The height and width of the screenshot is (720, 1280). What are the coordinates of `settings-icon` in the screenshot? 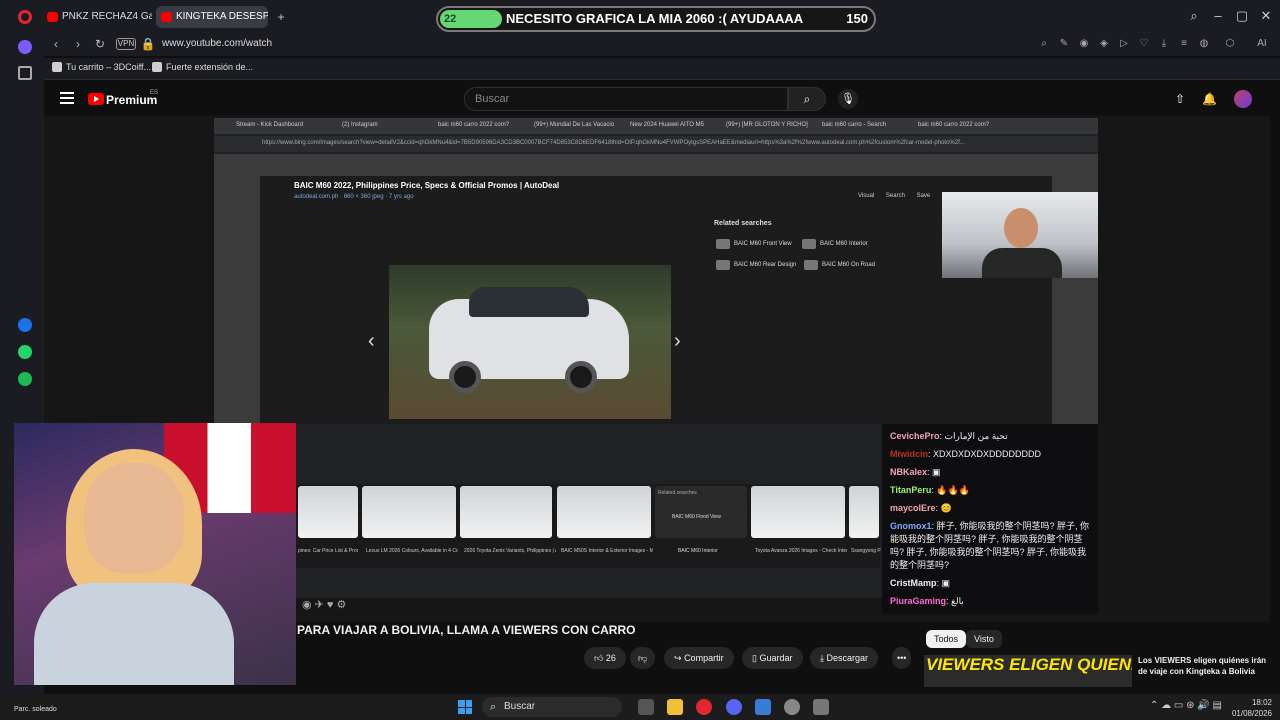 It's located at (821, 707).